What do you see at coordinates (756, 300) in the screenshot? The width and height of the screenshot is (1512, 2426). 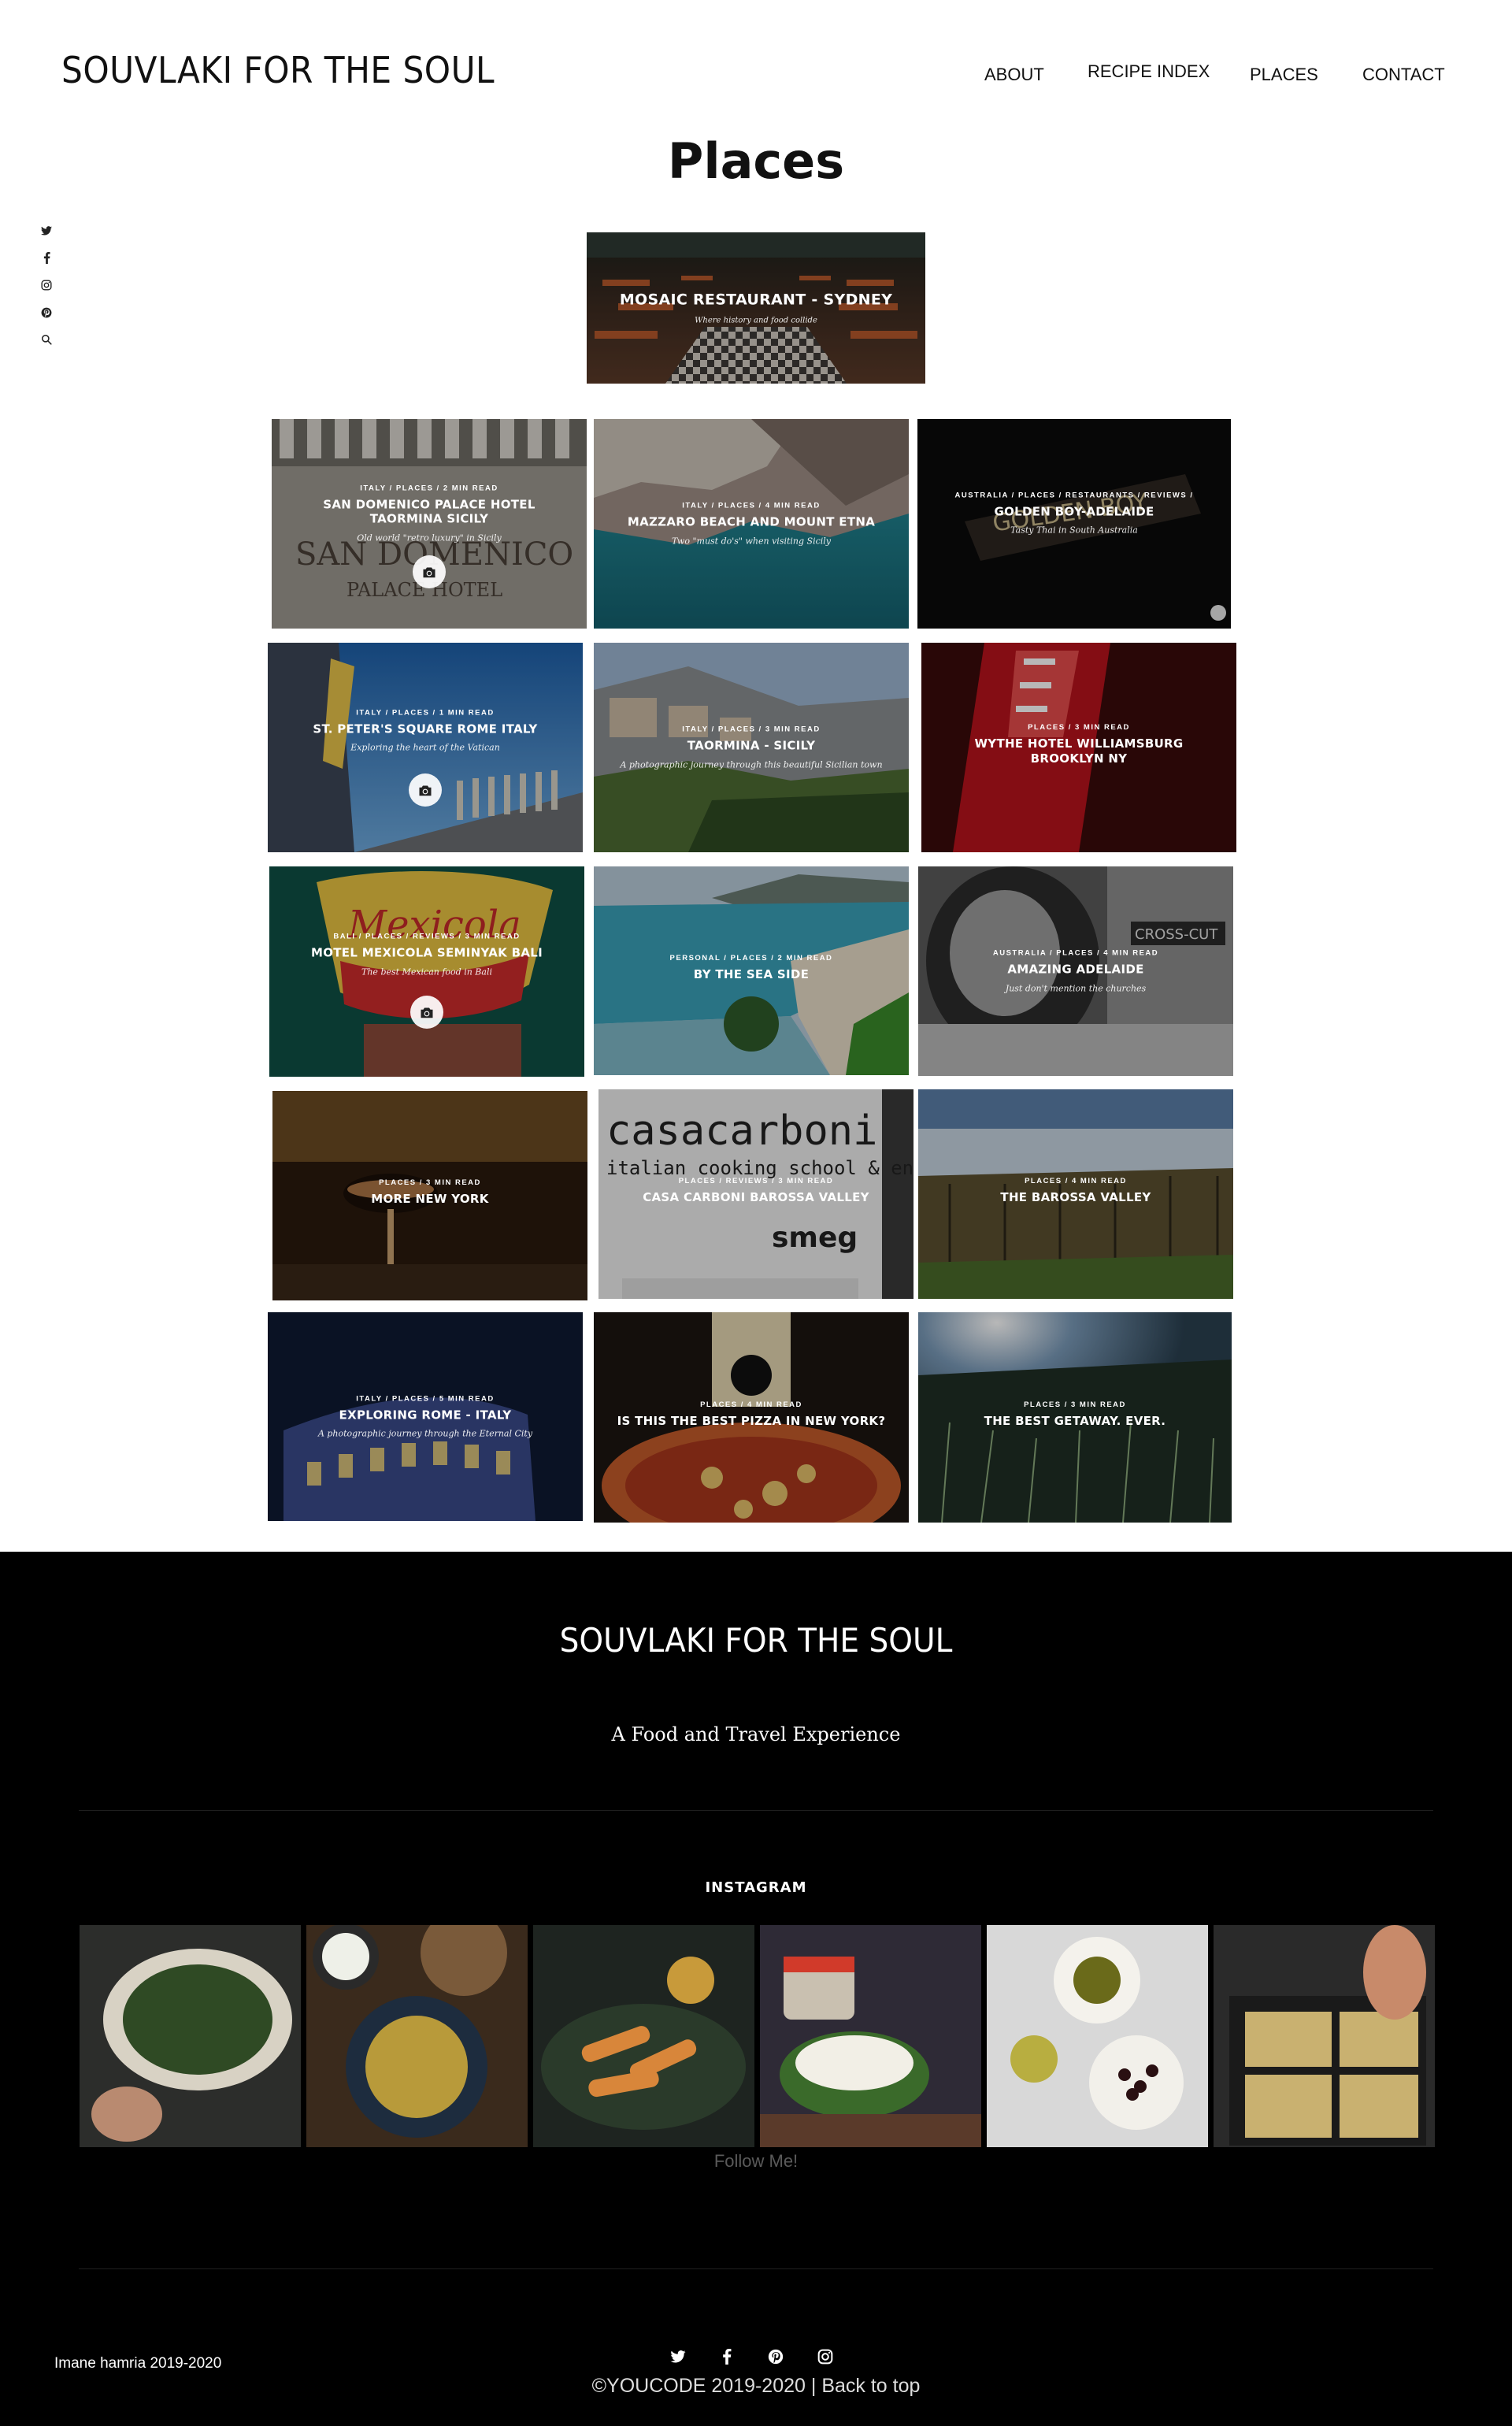 I see `featured-post-title: MOSAIC RESTAURANT - SYDNEY` at bounding box center [756, 300].